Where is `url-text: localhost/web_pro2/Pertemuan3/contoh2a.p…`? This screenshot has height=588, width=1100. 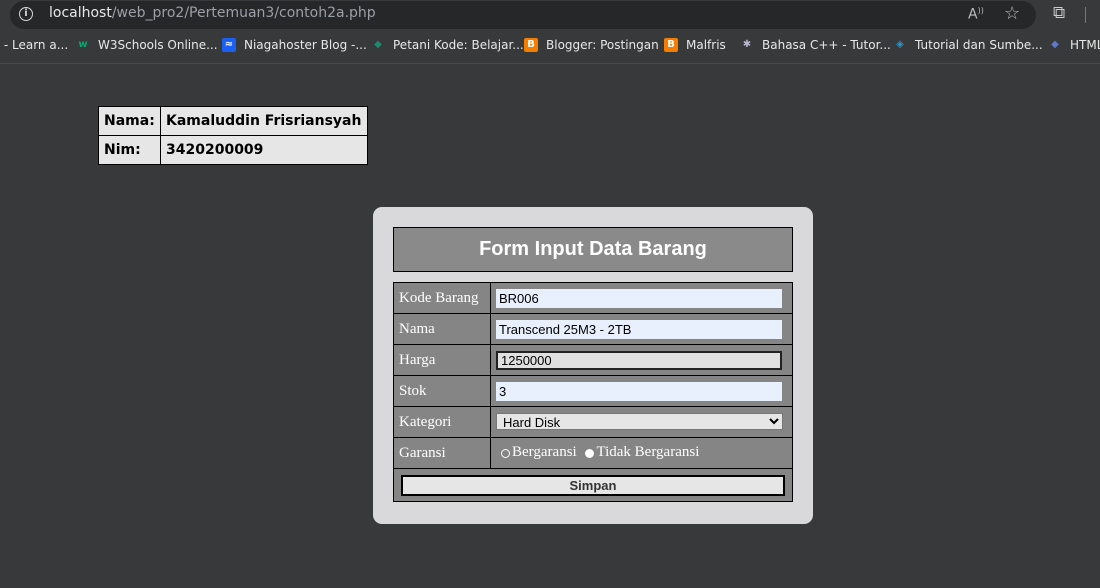 url-text: localhost/web_pro2/Pertemuan3/contoh2a.p… is located at coordinates (212, 13).